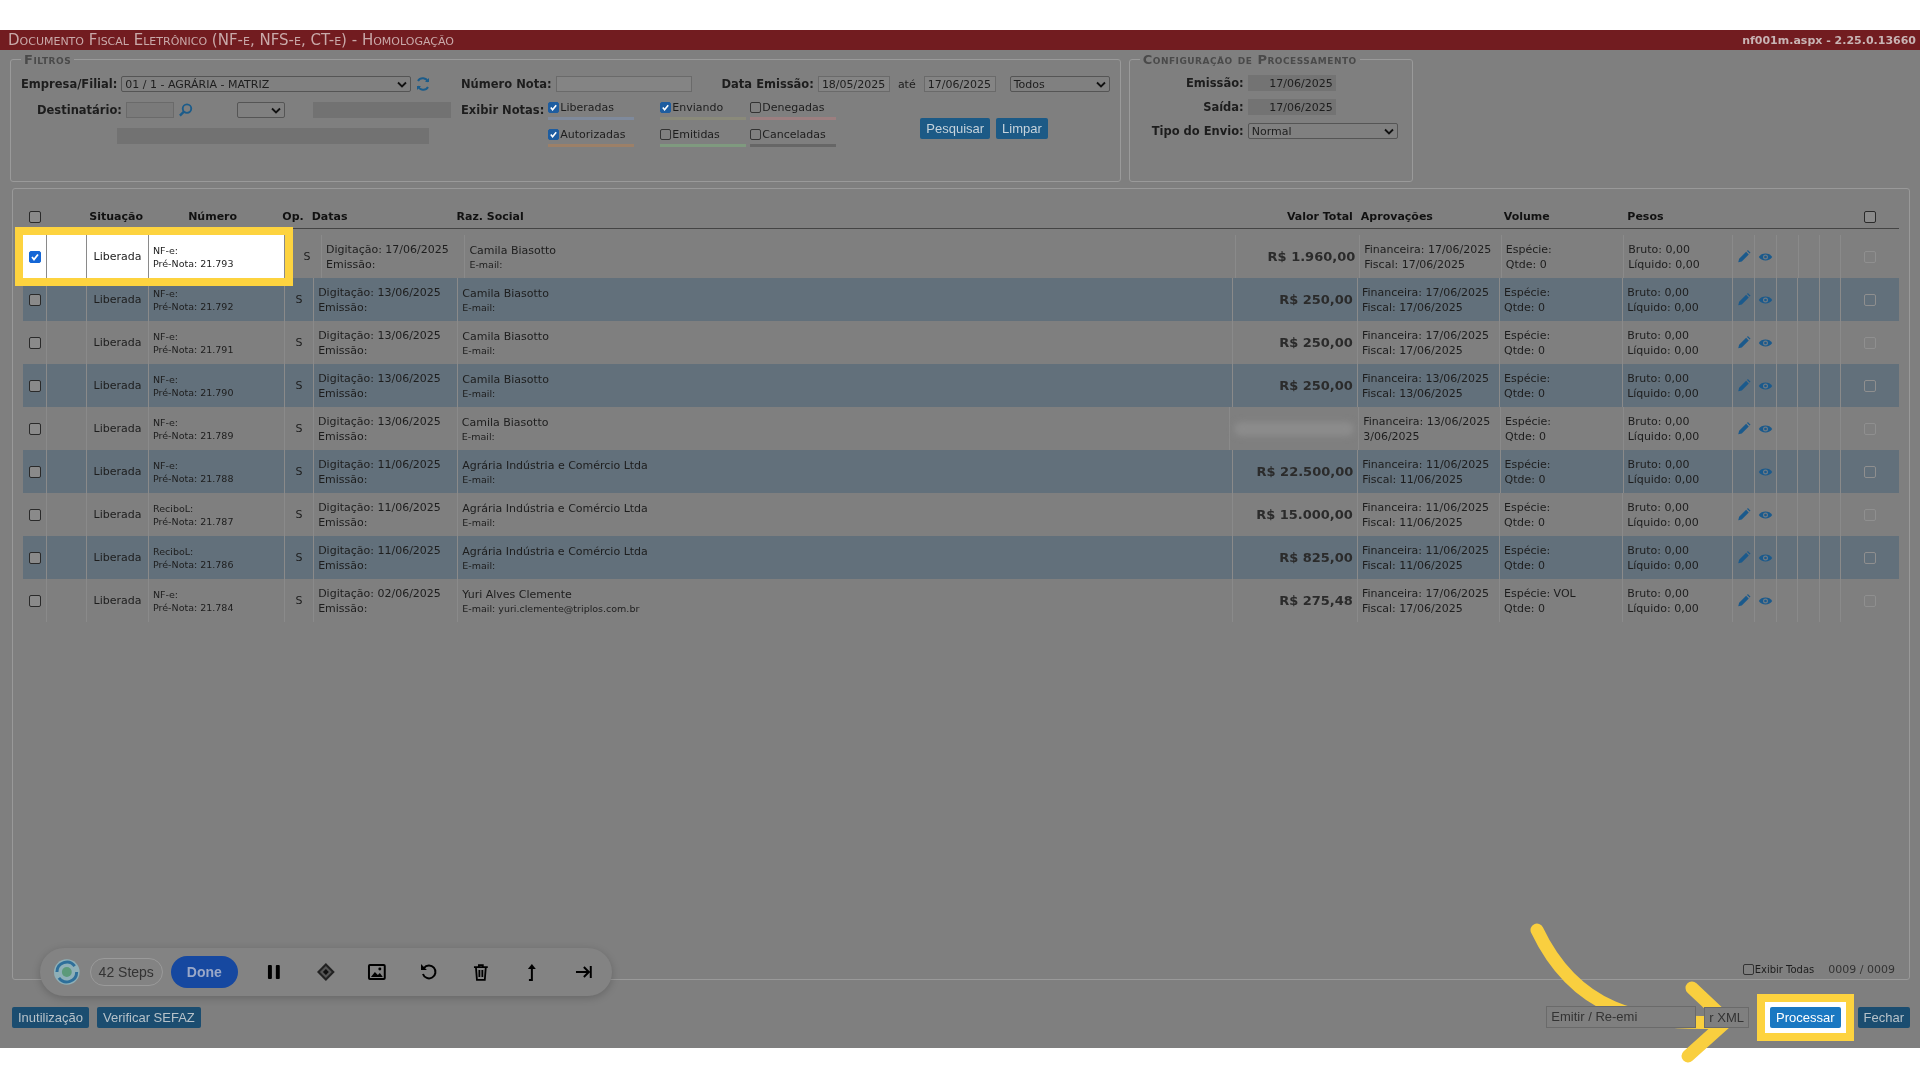  I want to click on date-text: Digitação: 13/06/2025, so click(379, 378).